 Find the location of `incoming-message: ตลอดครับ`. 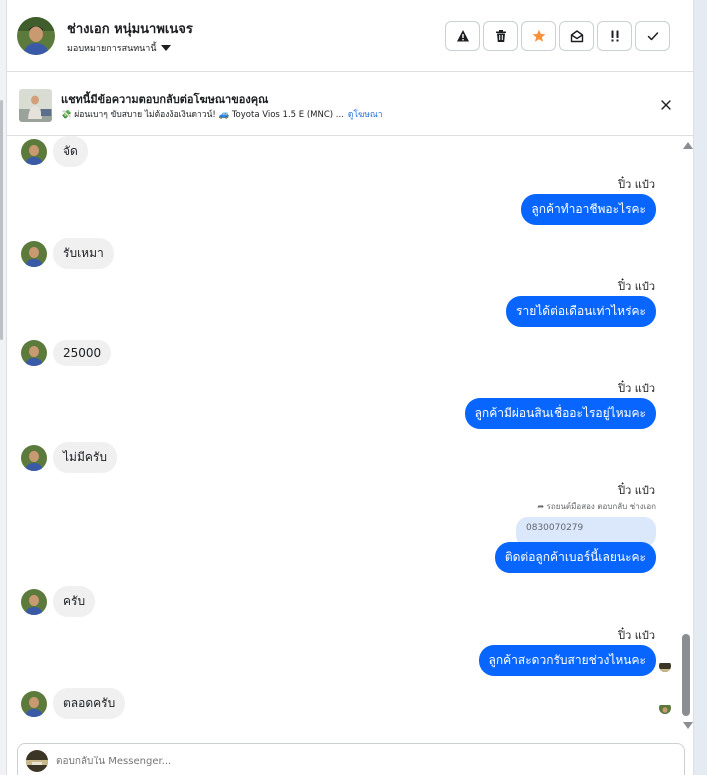

incoming-message: ตลอดครับ is located at coordinates (73, 703).